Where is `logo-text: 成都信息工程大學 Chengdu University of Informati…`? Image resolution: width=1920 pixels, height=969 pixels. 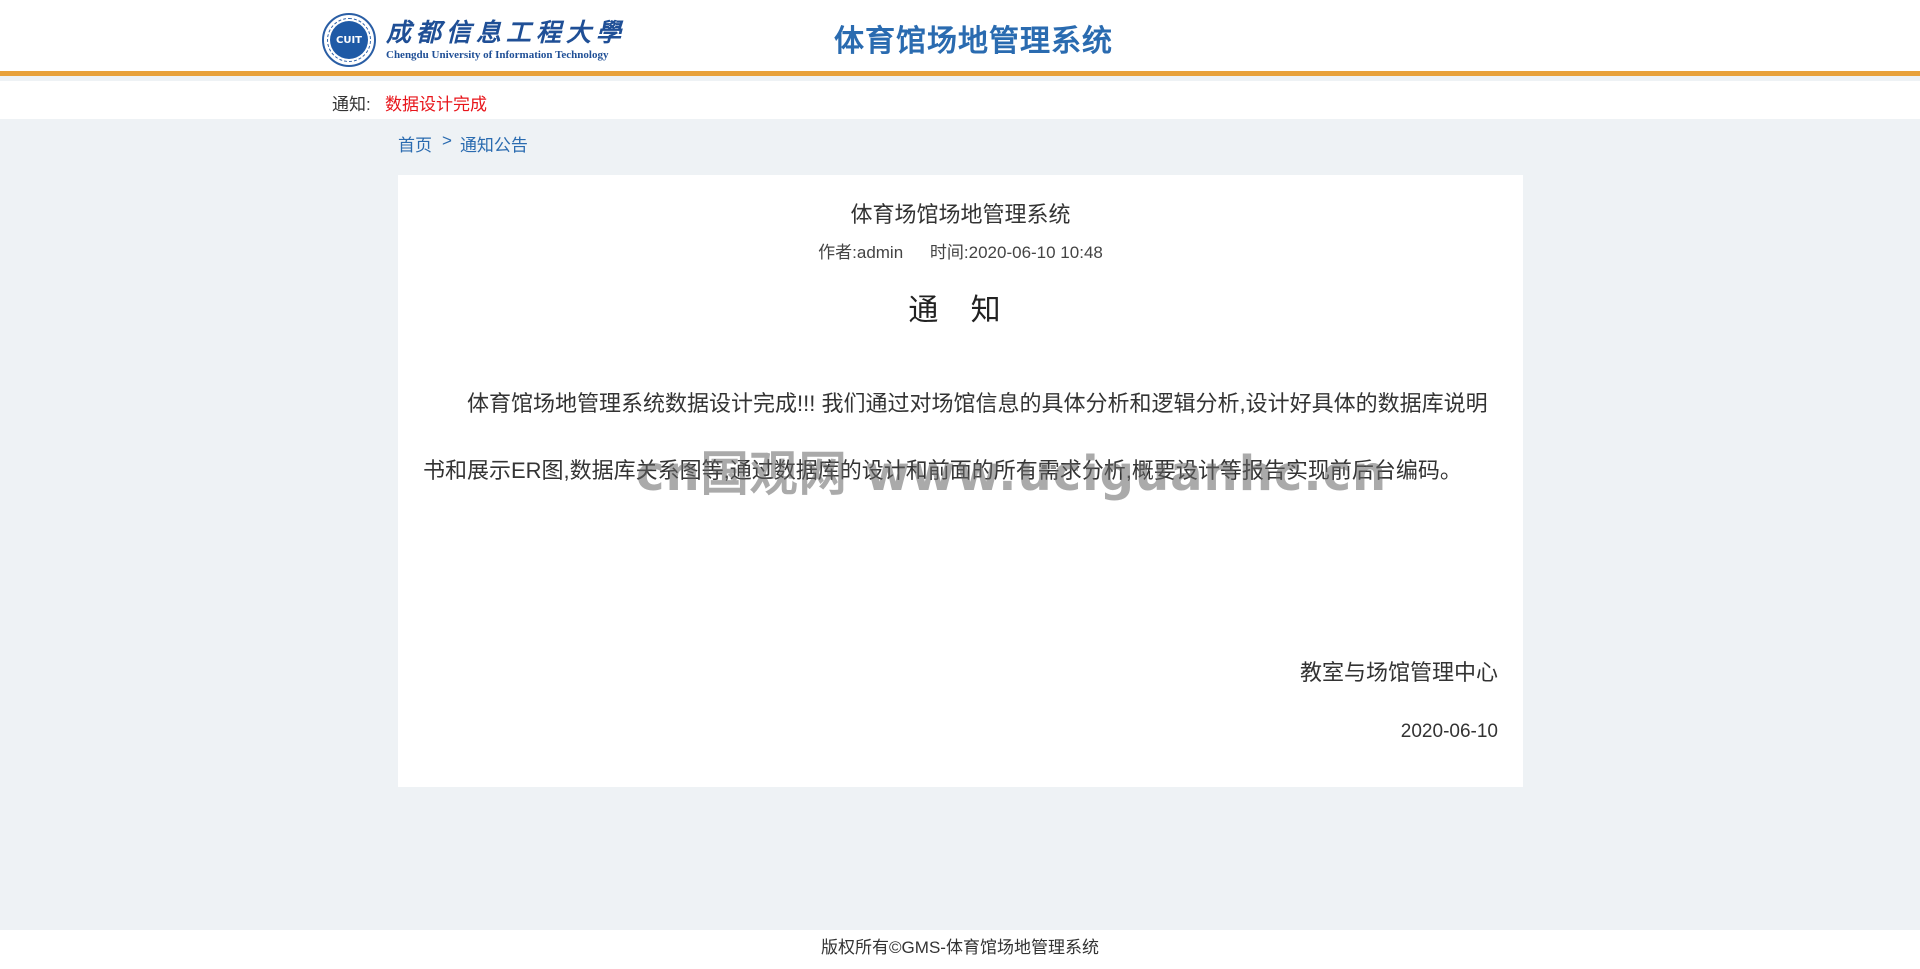
logo-text: 成都信息工程大學 Chengdu University of Informati… is located at coordinates (506, 40).